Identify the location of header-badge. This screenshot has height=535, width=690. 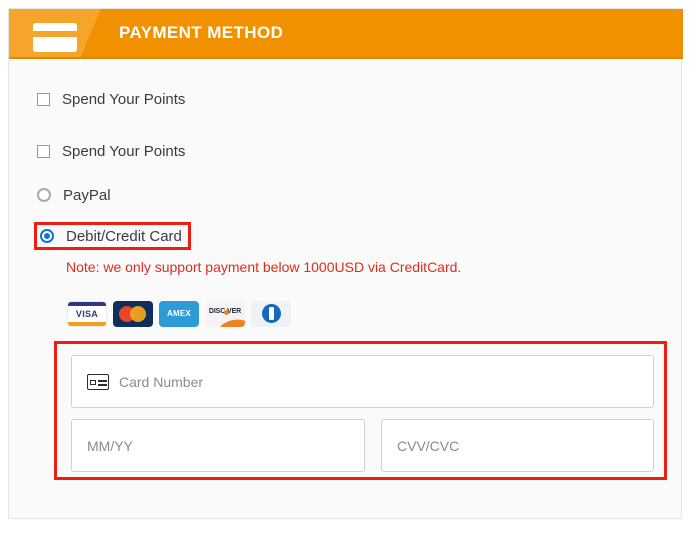
(55, 33).